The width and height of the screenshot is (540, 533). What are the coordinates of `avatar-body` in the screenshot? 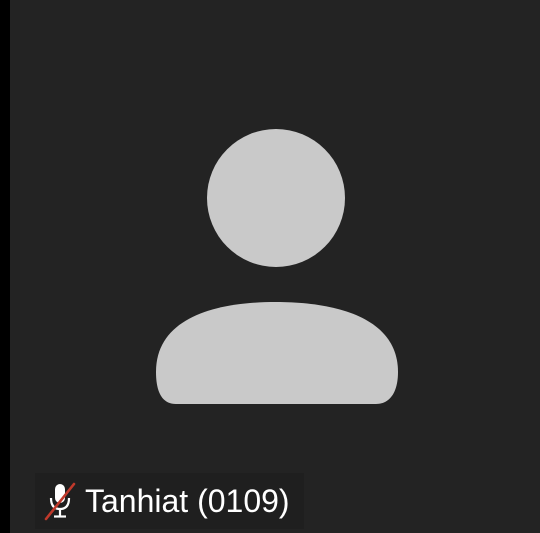 It's located at (277, 353).